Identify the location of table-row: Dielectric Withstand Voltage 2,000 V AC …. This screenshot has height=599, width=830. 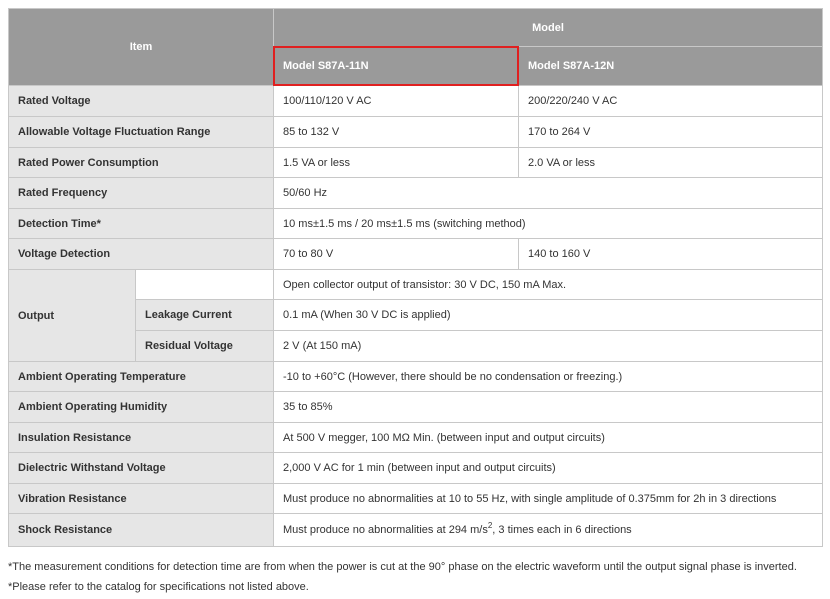
(415, 468).